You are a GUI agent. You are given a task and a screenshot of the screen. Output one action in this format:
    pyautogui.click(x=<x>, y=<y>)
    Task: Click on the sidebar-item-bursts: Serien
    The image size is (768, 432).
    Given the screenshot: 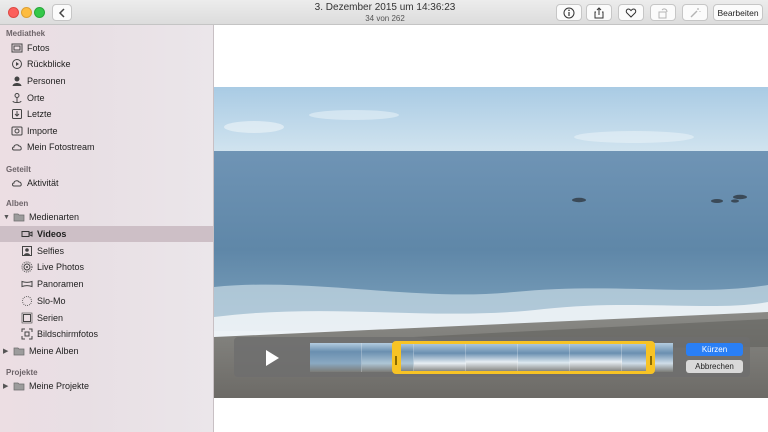 What is the action you would take?
    pyautogui.click(x=106, y=318)
    